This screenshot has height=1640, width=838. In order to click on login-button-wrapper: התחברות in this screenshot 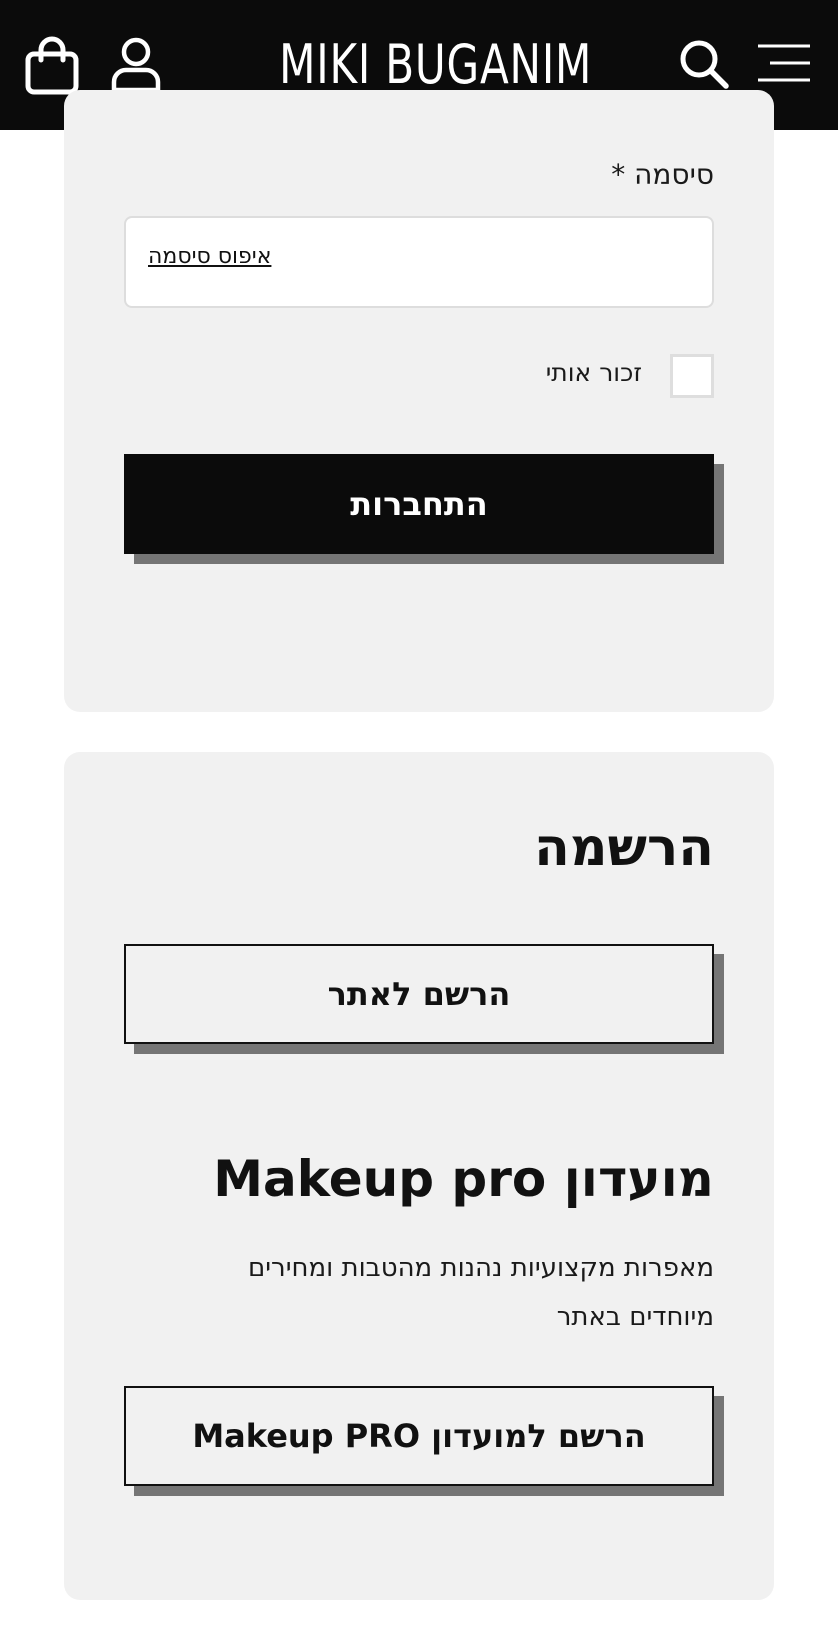, I will do `click(424, 509)`.